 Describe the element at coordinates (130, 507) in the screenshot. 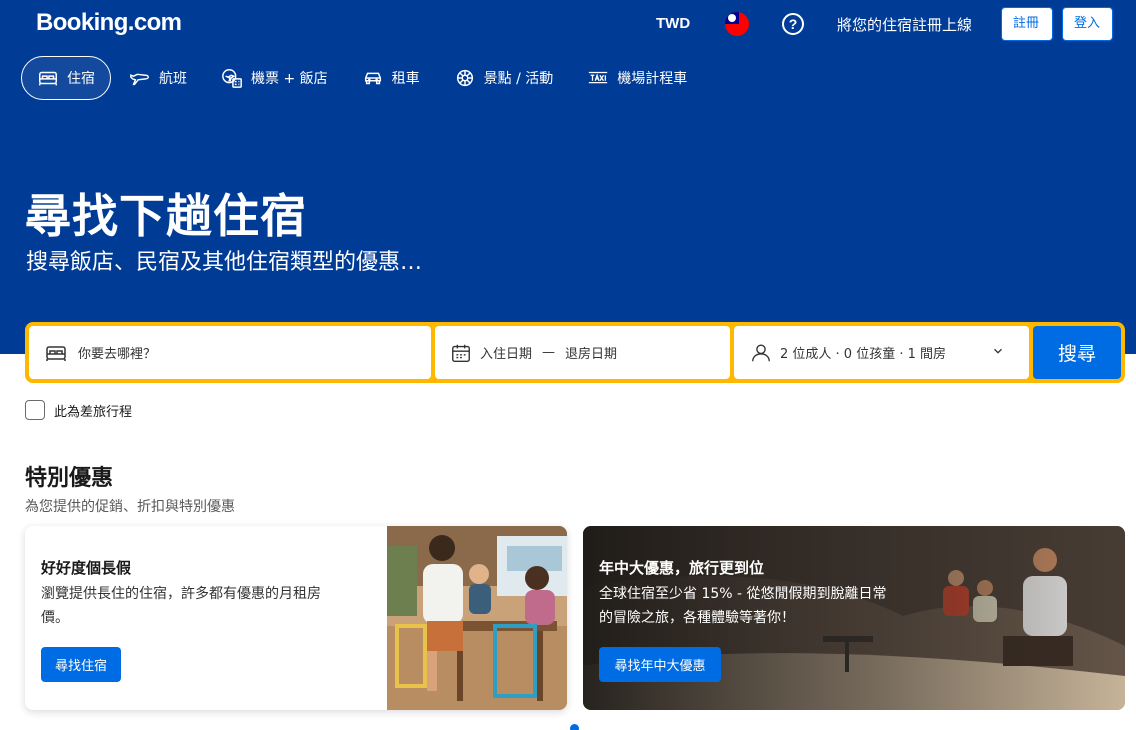

I see `offers-subtitle: 為您提供的促銷、折扣與特別優惠` at that location.